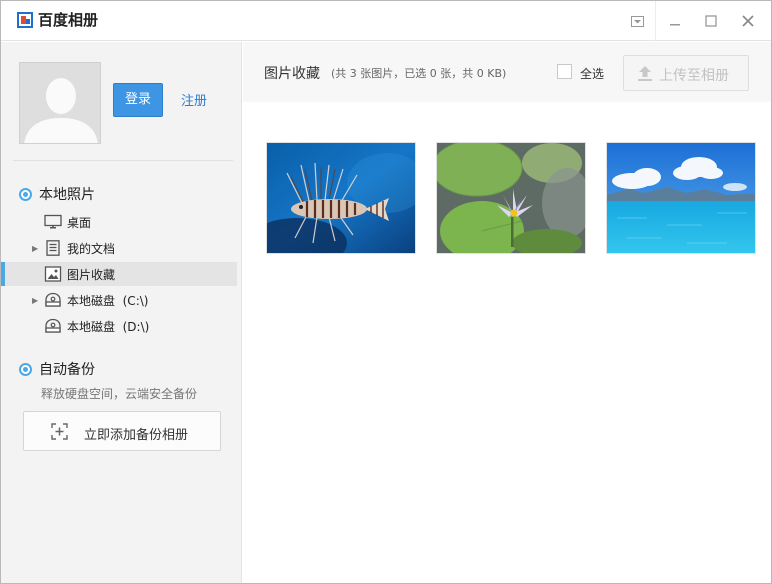 Image resolution: width=772 pixels, height=584 pixels. I want to click on local-photos-header: 本地照片, so click(57, 194).